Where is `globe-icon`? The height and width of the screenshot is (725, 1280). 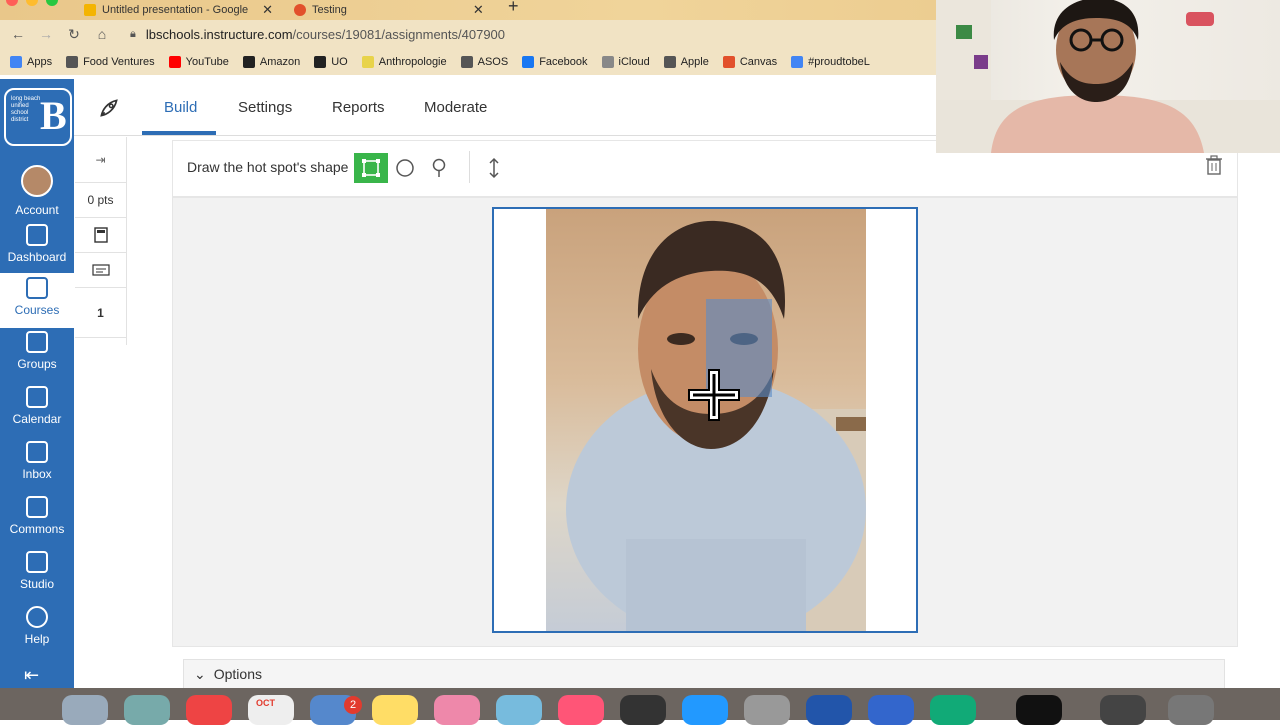 globe-icon is located at coordinates (669, 61).